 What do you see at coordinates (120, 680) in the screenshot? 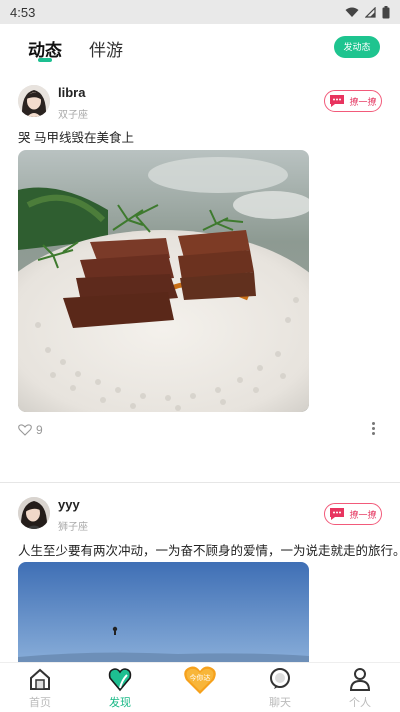
I see `discover-icon` at bounding box center [120, 680].